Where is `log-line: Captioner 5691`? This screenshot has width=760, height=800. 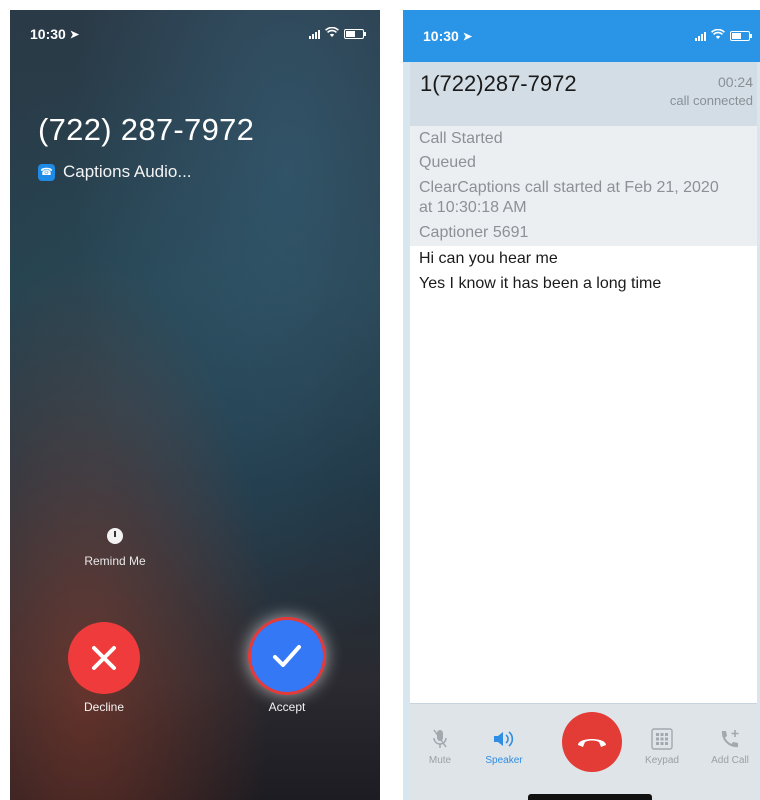 log-line: Captioner 5691 is located at coordinates (474, 232).